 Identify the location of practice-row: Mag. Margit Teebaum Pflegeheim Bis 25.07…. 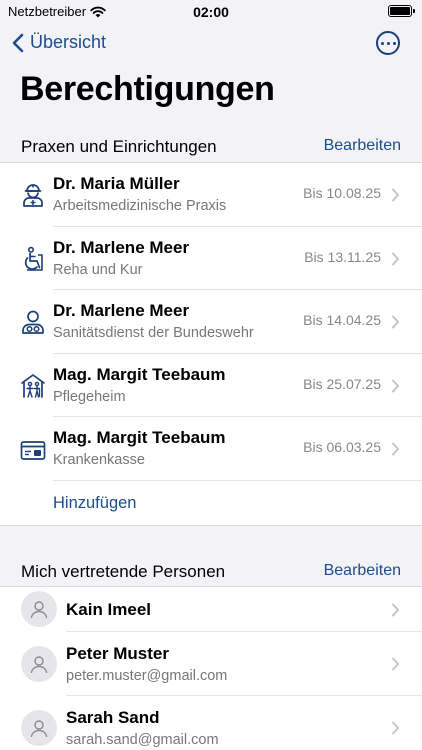
(211, 386).